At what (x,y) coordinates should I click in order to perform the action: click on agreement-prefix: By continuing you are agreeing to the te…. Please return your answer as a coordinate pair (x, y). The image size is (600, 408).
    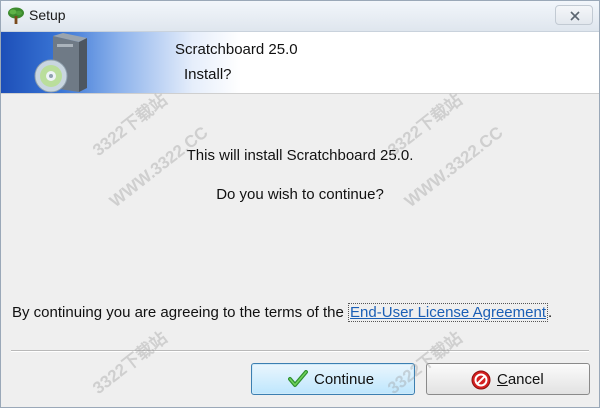
    Looking at the image, I should click on (180, 312).